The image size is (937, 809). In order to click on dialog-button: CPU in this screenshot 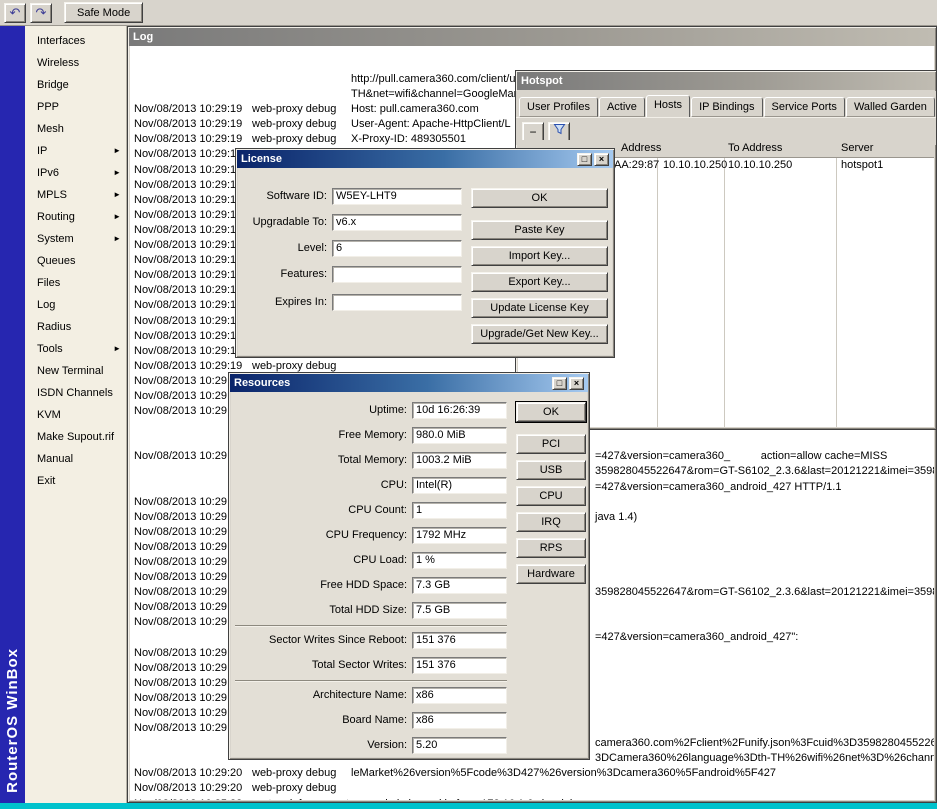, I will do `click(551, 496)`.